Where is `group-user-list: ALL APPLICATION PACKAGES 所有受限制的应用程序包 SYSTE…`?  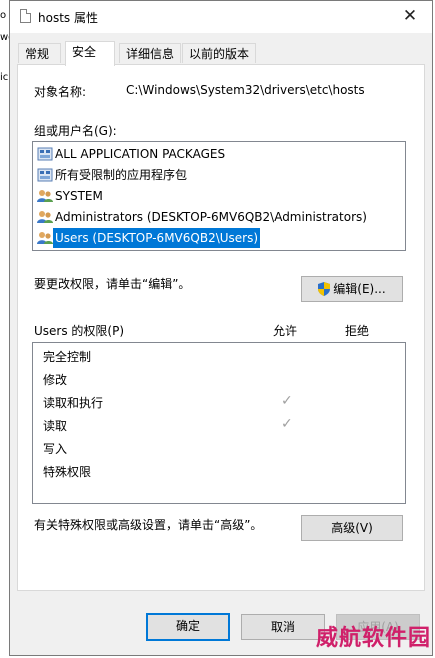 group-user-list: ALL APPLICATION PACKAGES 所有受限制的应用程序包 SYSTE… is located at coordinates (219, 196).